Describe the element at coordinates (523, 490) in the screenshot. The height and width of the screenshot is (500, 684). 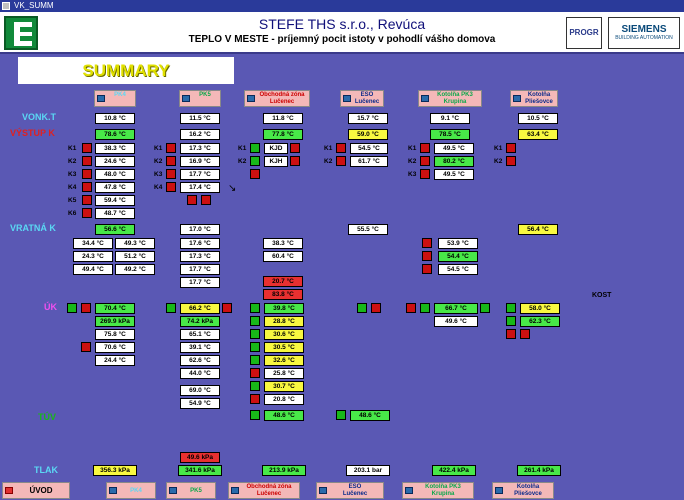
I see `nav-button-pliesovce: Kotolňa Pliešovce` at that location.